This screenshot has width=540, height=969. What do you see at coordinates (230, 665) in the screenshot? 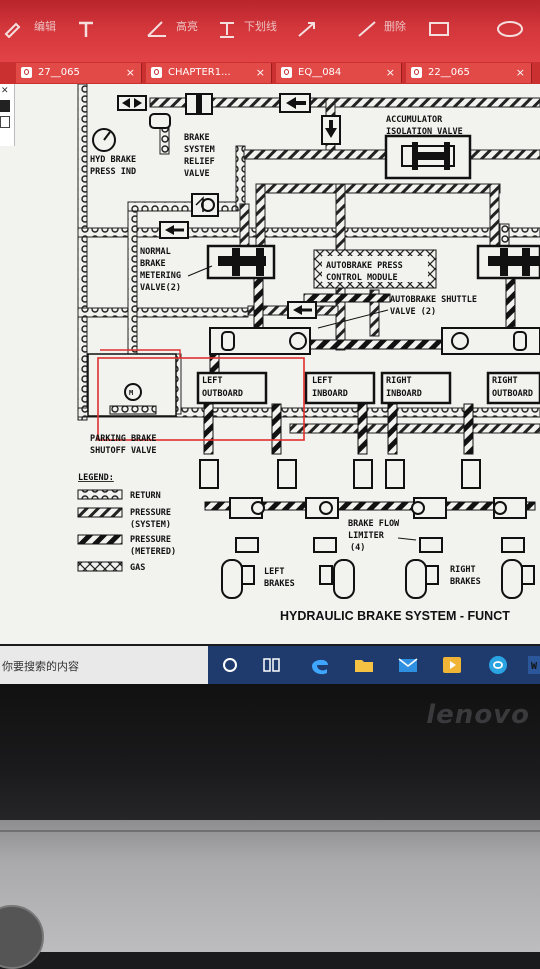
I see `cortana-icon` at bounding box center [230, 665].